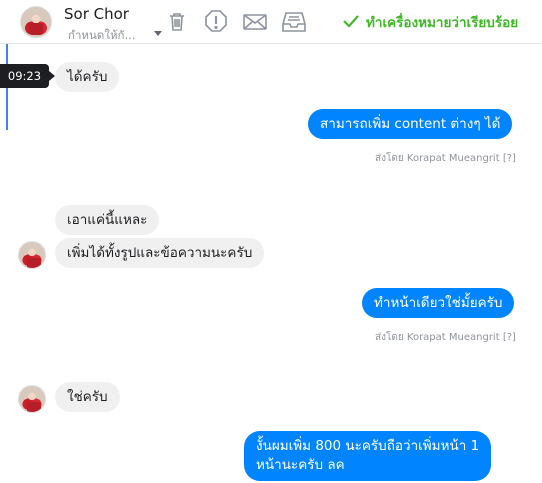 The image size is (542, 483). What do you see at coordinates (300, 465) in the screenshot?
I see `message-line: หน้านะครับ ลค` at bounding box center [300, 465].